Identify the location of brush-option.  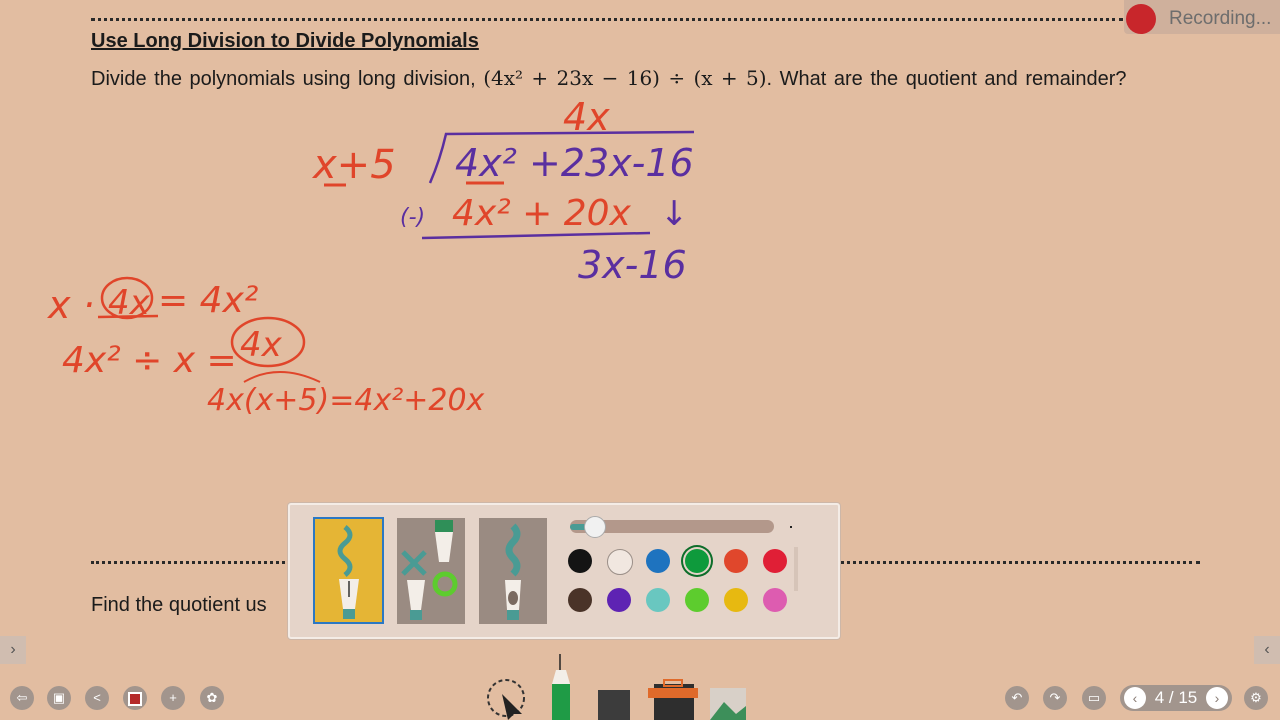
(513, 571).